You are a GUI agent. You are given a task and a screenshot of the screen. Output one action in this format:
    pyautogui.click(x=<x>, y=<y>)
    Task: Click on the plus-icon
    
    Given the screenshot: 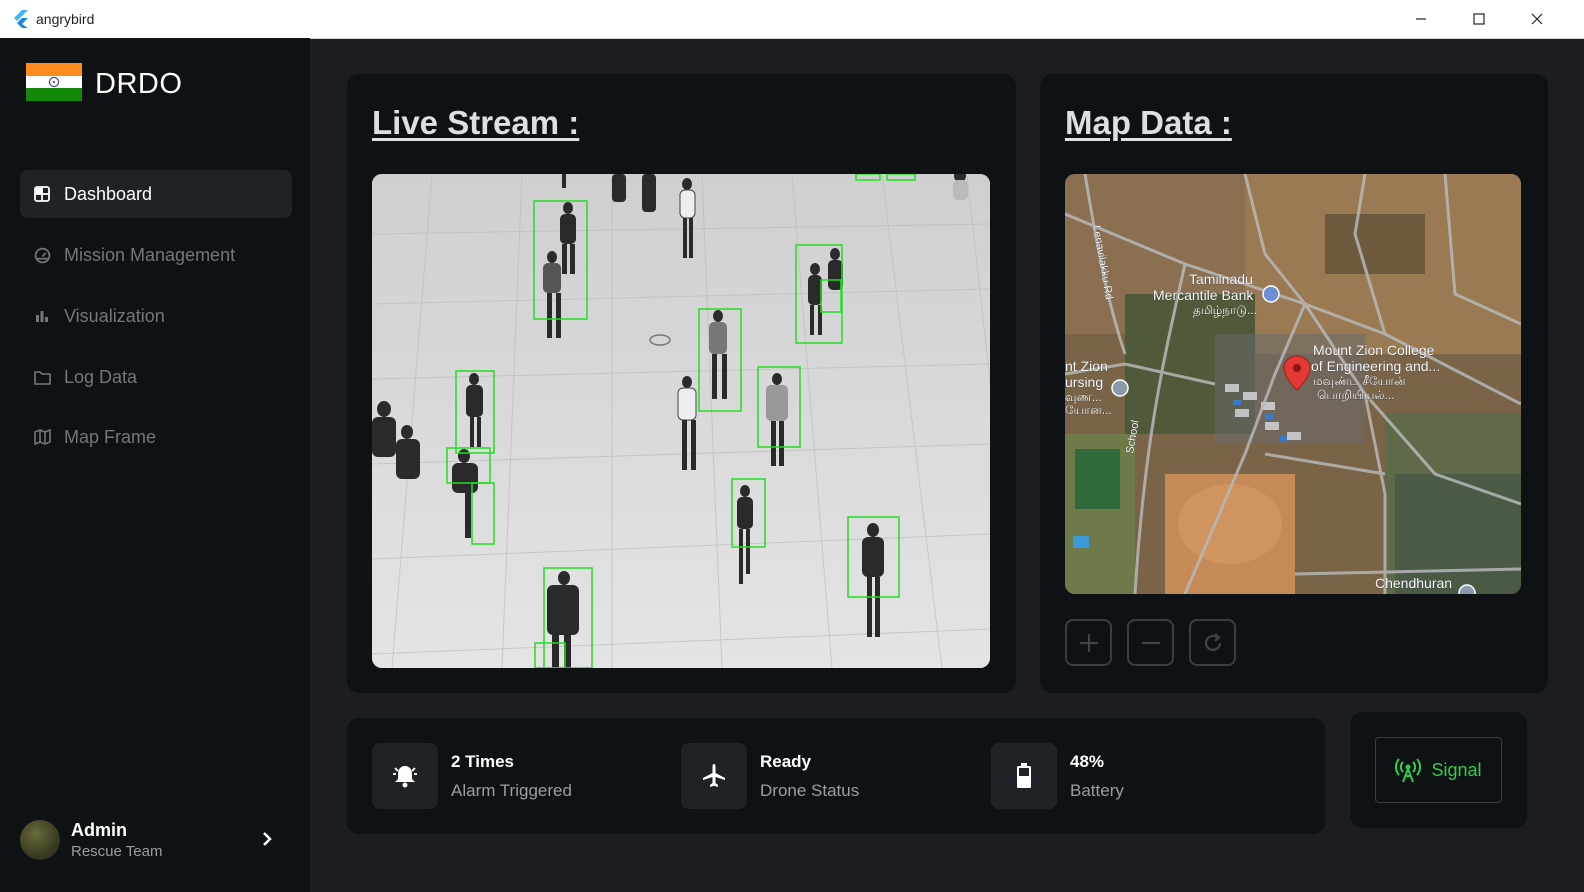 What is the action you would take?
    pyautogui.click(x=1088, y=642)
    